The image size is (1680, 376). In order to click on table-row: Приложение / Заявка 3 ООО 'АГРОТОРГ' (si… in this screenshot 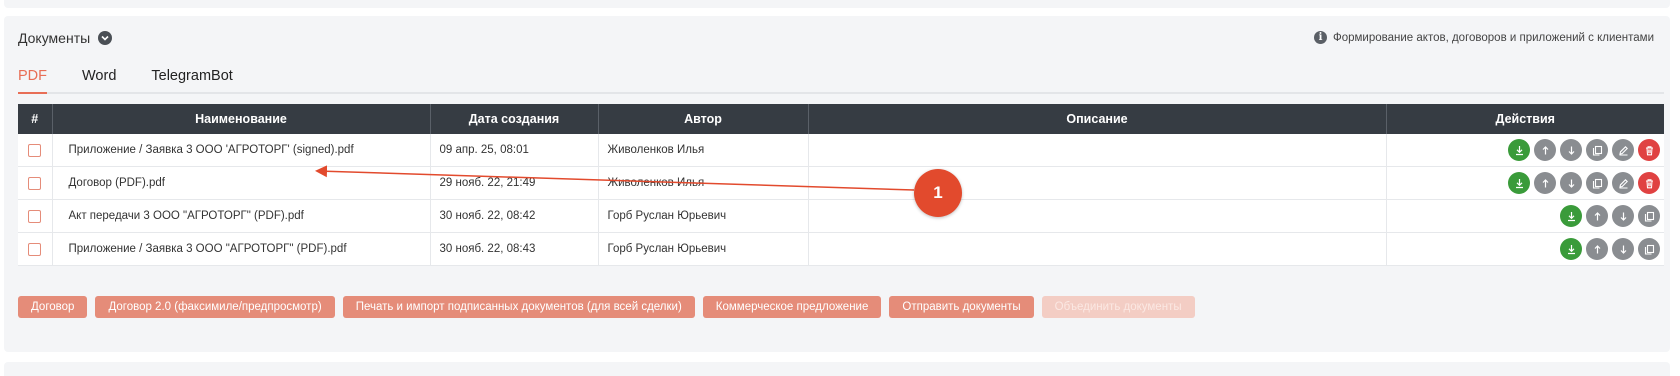, I will do `click(841, 150)`.